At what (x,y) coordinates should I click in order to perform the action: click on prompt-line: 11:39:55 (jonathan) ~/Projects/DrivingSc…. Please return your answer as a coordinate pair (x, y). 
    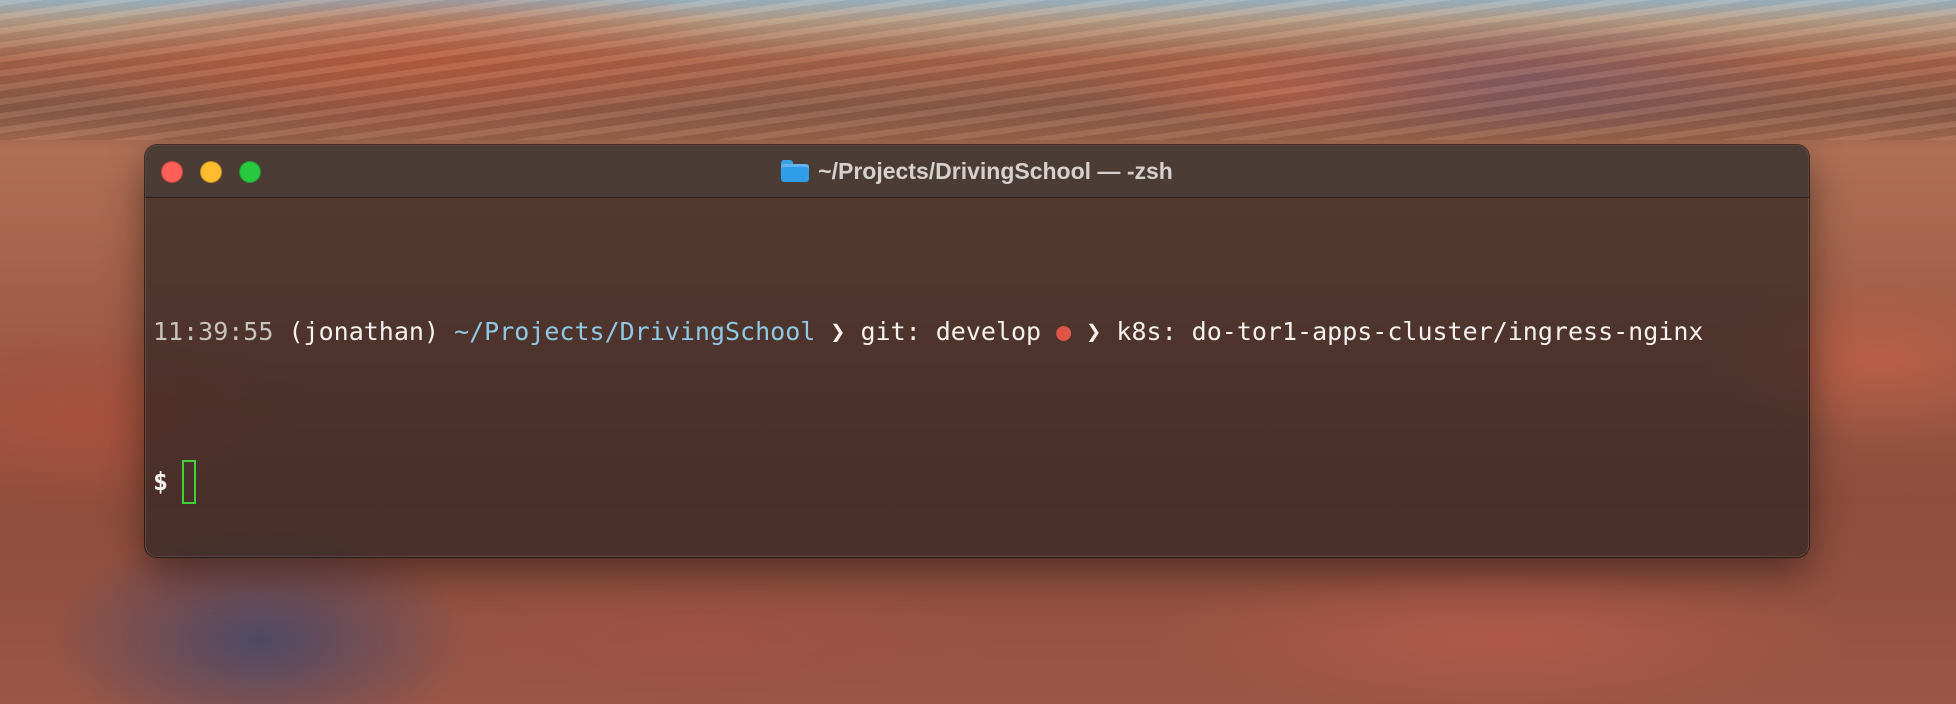
    Looking at the image, I should click on (977, 332).